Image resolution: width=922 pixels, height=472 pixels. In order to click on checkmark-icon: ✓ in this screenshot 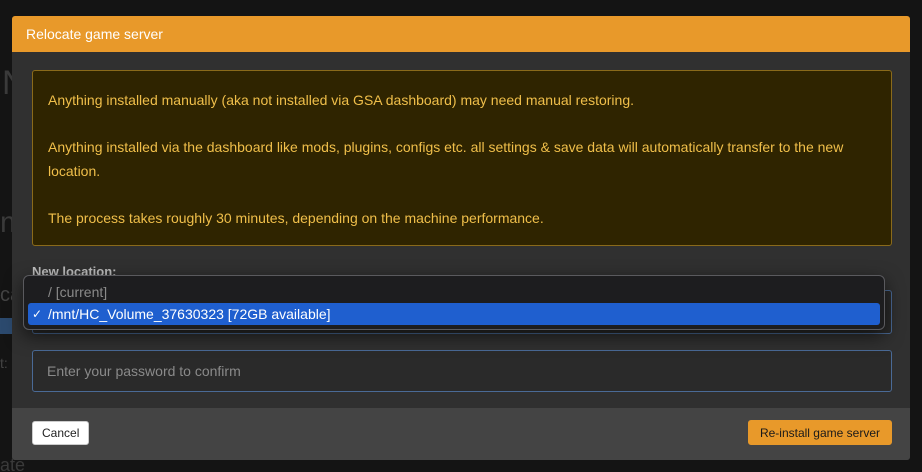, I will do `click(37, 314)`.